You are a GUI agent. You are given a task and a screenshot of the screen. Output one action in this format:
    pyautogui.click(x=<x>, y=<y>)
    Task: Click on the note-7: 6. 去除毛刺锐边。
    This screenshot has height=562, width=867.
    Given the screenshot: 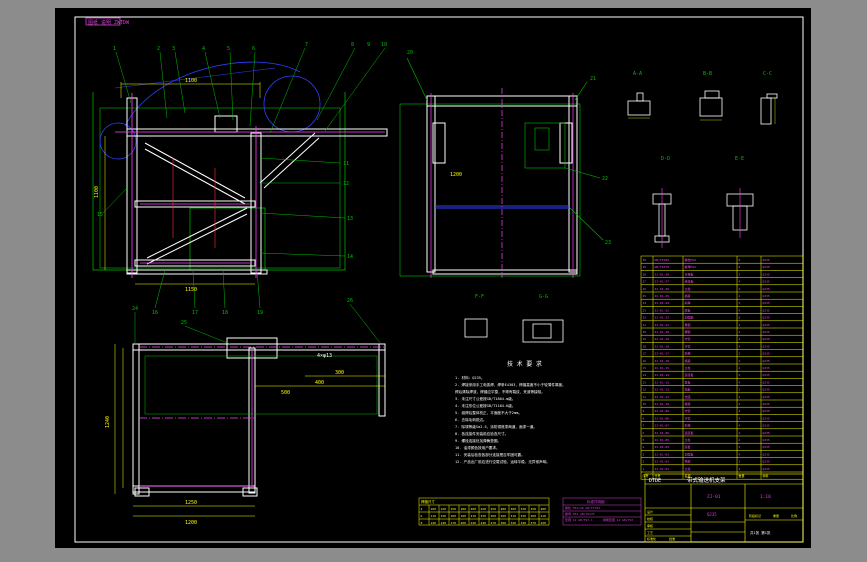 What is the action you would take?
    pyautogui.click(x=471, y=419)
    